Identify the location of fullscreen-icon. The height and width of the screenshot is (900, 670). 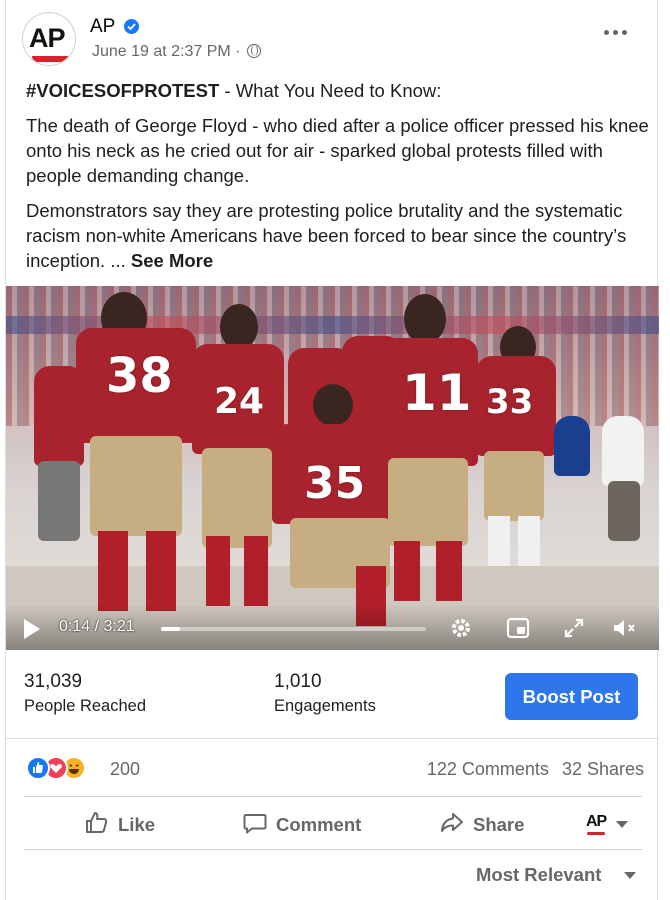
(574, 630).